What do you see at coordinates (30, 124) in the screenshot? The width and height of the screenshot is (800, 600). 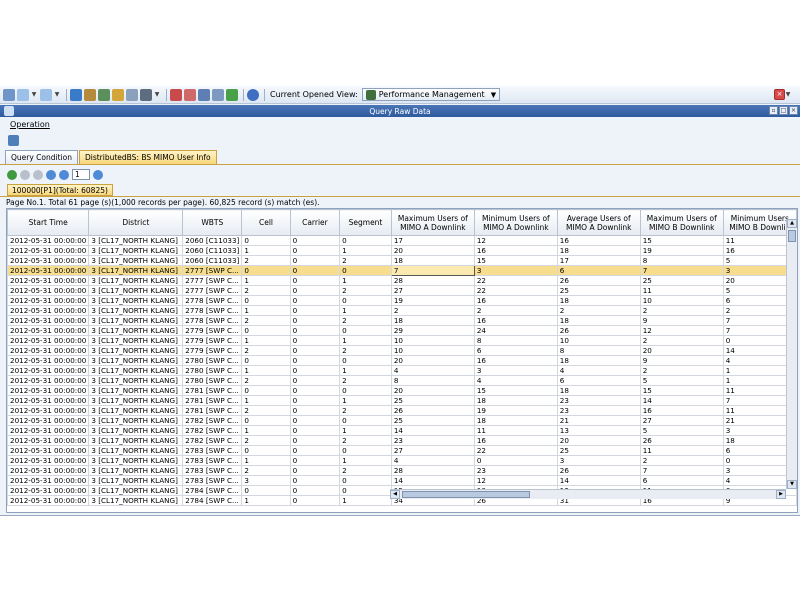 I see `menu-operation: Operation` at bounding box center [30, 124].